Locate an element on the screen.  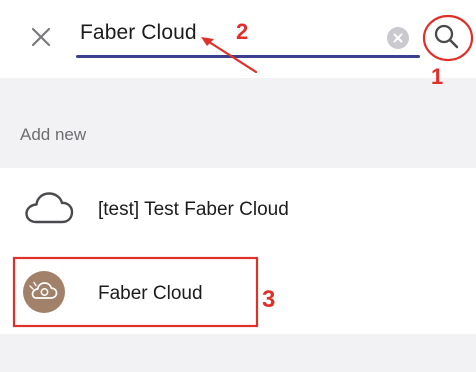
cloud-outline-icon is located at coordinates (49, 208).